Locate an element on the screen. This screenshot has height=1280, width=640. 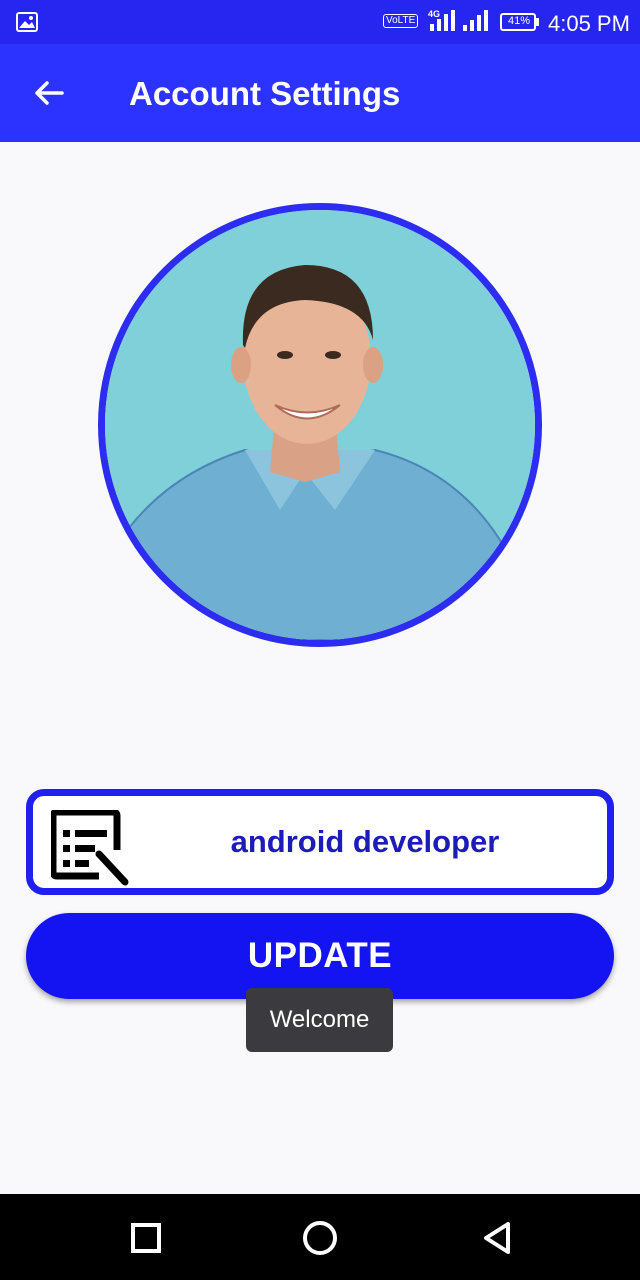
nav-bar is located at coordinates (320, 1237).